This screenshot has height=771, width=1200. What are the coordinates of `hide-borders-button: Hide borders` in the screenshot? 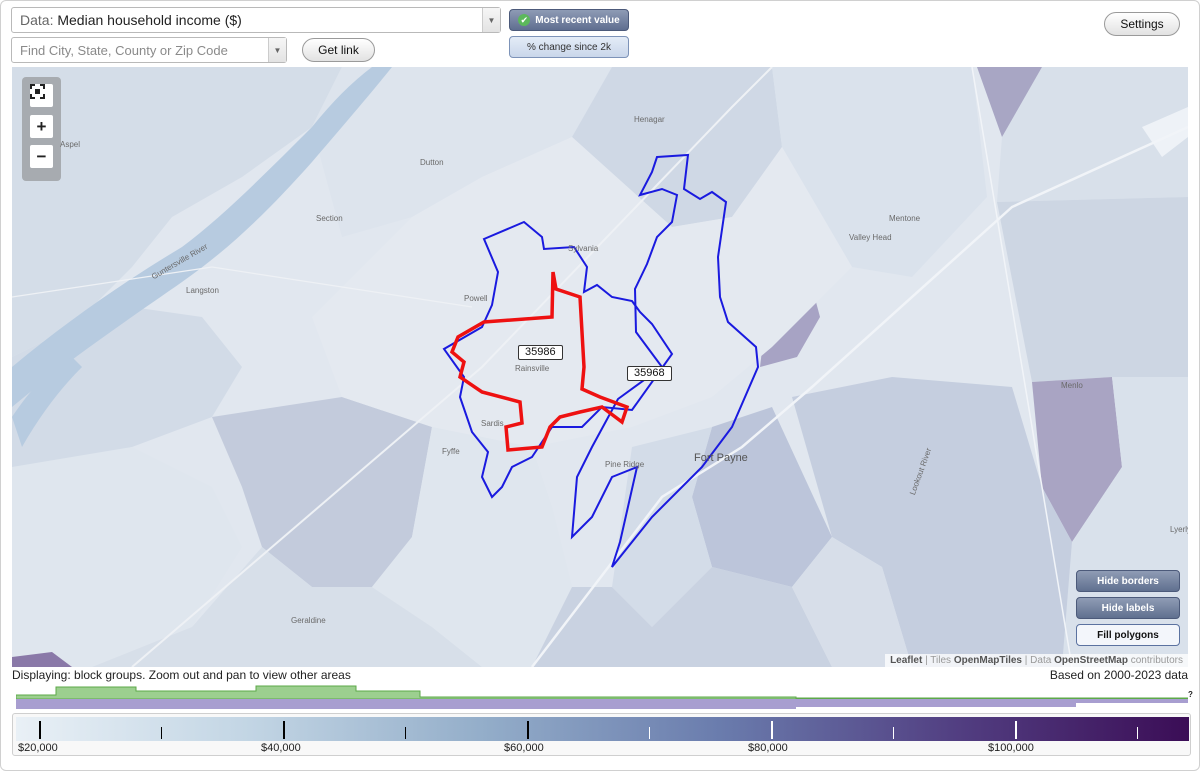 It's located at (1128, 581).